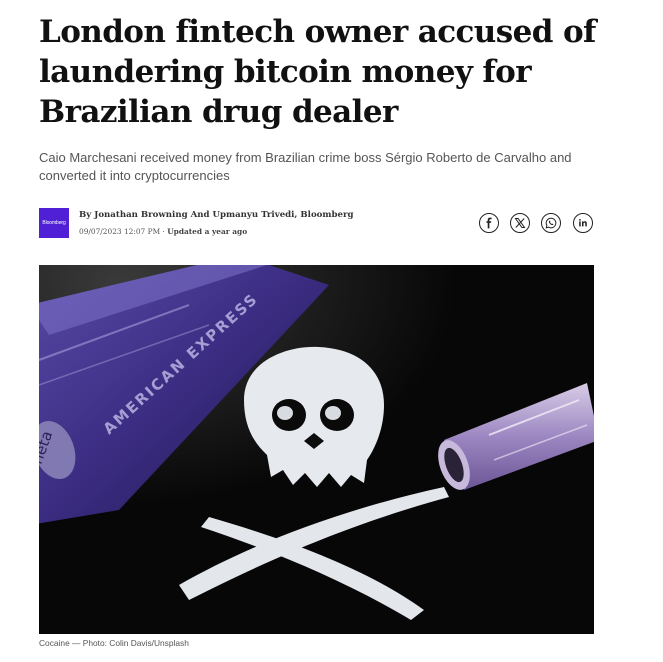  What do you see at coordinates (163, 231) in the screenshot?
I see `dateline: 09/07/2023 12:07 PM · Updated a year ago` at bounding box center [163, 231].